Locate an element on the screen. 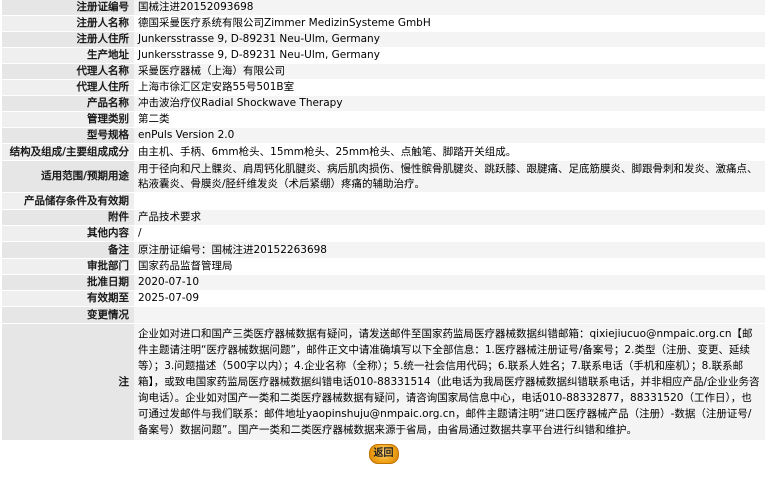 The height and width of the screenshot is (482, 767). table-row: 审批部门 国家药品监督管理局 is located at coordinates (383, 267).